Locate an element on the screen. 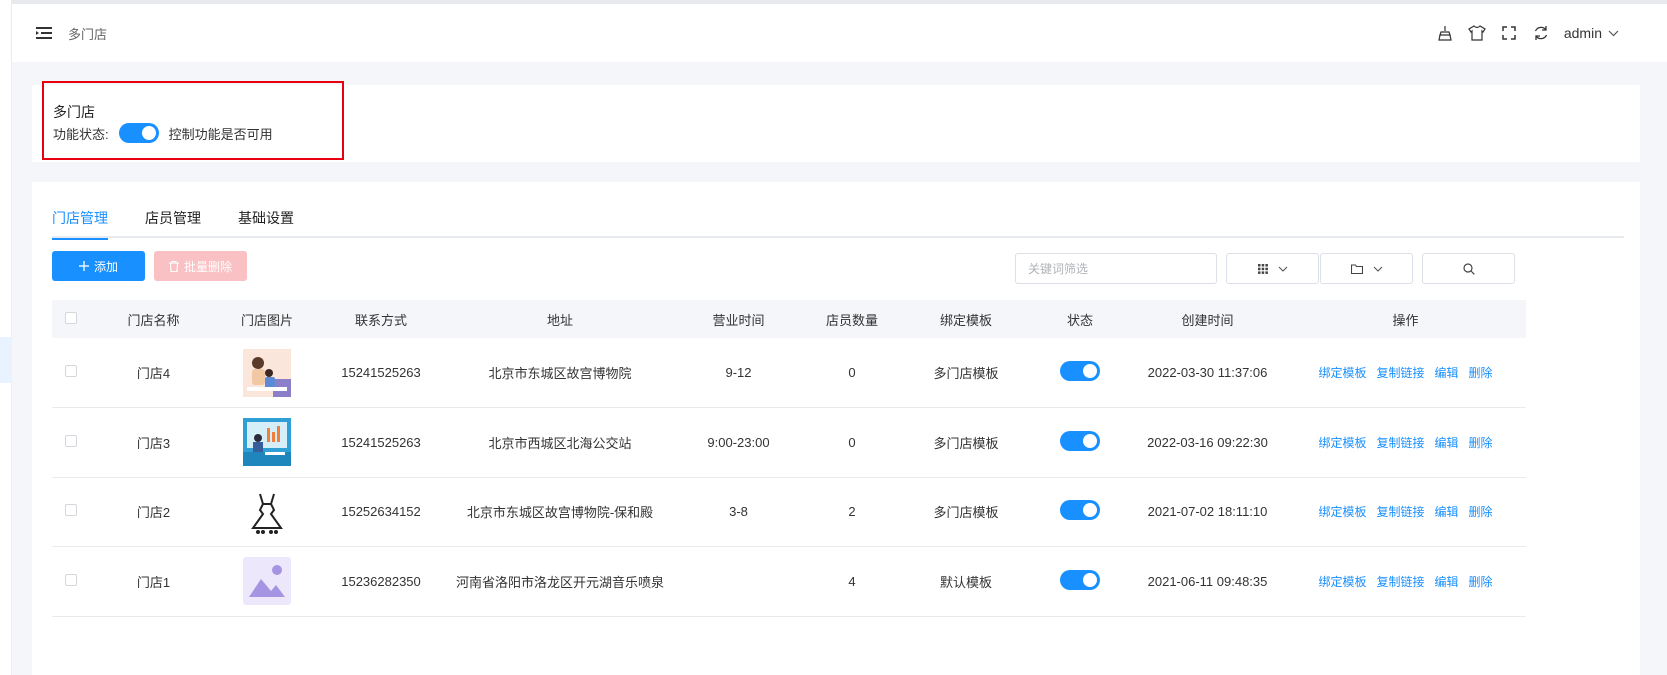 This screenshot has width=1667, height=675. store-created-time: 2022-03-16 09:22:30 is located at coordinates (1207, 442).